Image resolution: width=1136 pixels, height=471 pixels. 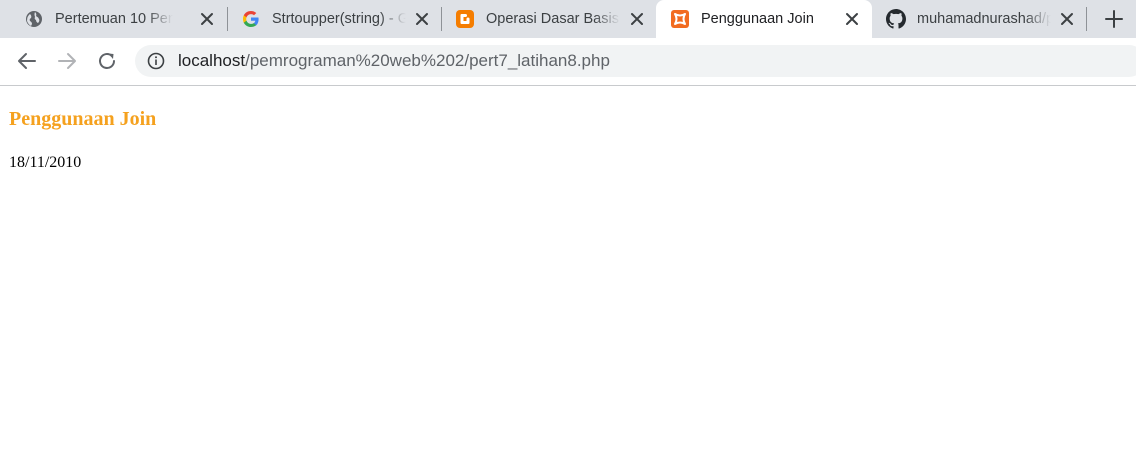 What do you see at coordinates (107, 61) in the screenshot?
I see `reload-icon` at bounding box center [107, 61].